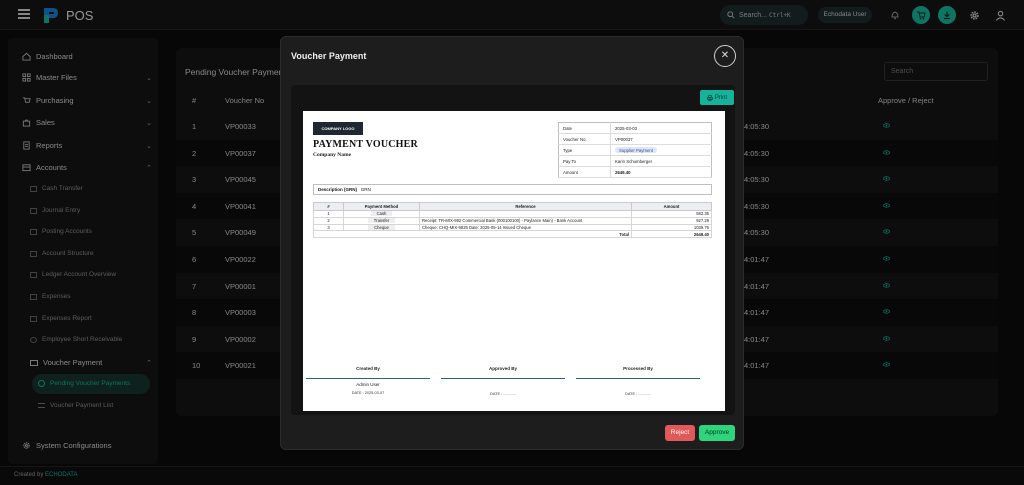 This screenshot has height=485, width=1024. What do you see at coordinates (638, 368) in the screenshot?
I see `signature-label: Processed By` at bounding box center [638, 368].